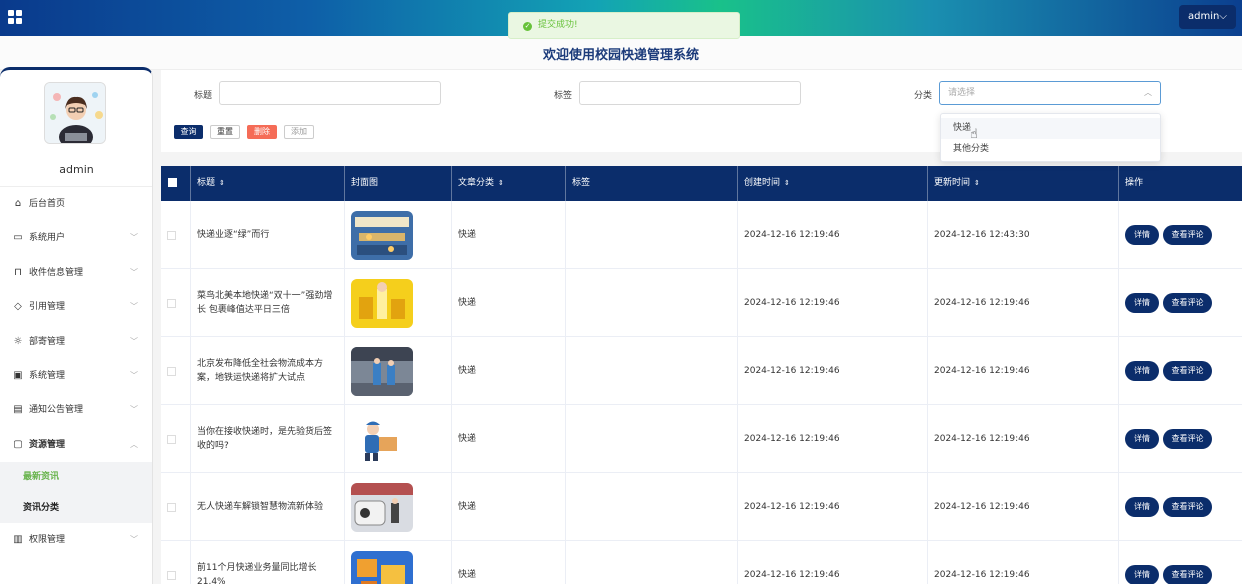 This screenshot has height=584, width=1242. Describe the element at coordinates (18, 410) in the screenshot. I see `clipboard-icon: ▤` at that location.